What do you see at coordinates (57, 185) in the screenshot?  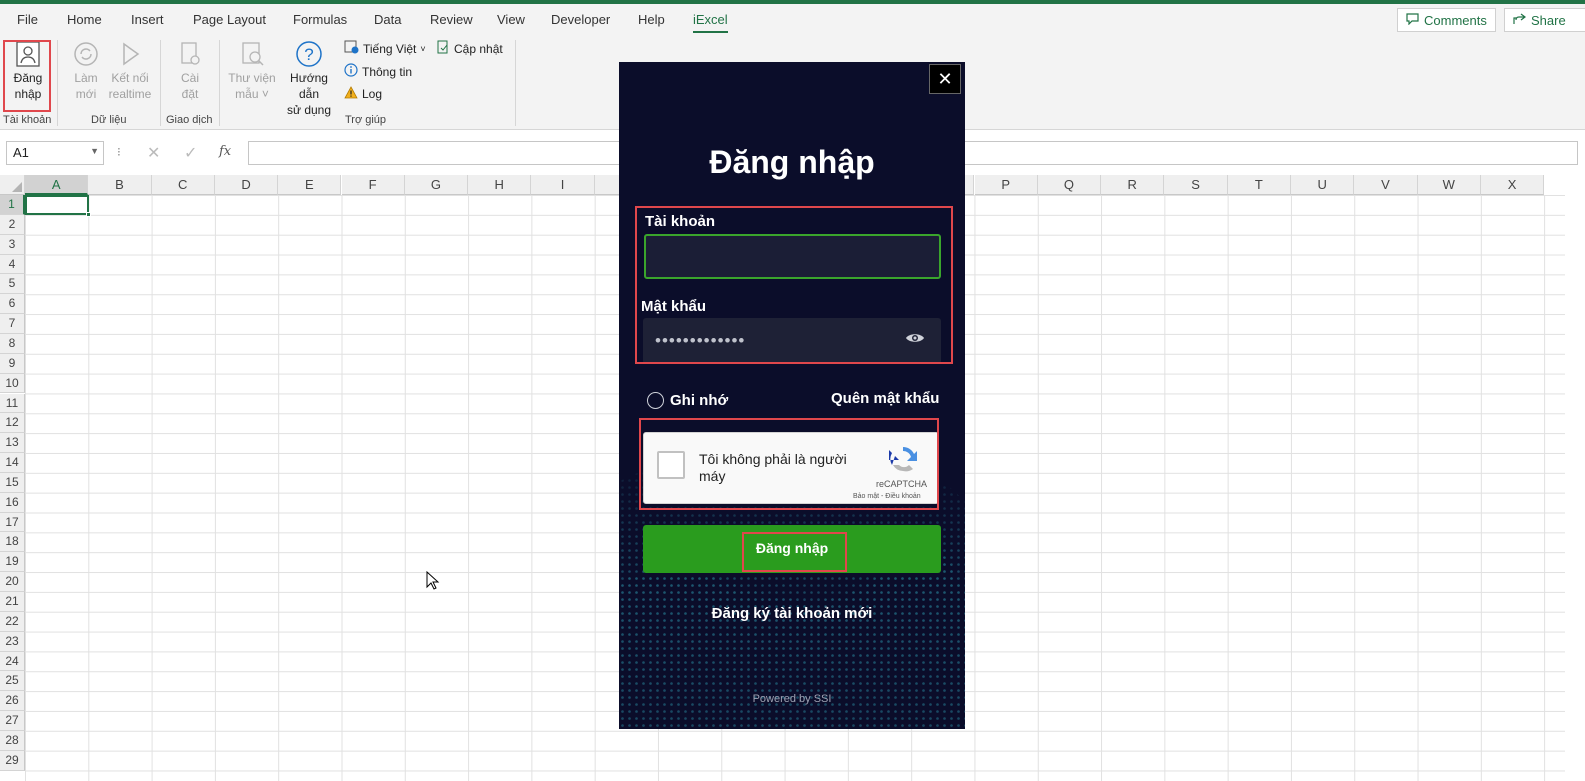 I see `column-header: A` at bounding box center [57, 185].